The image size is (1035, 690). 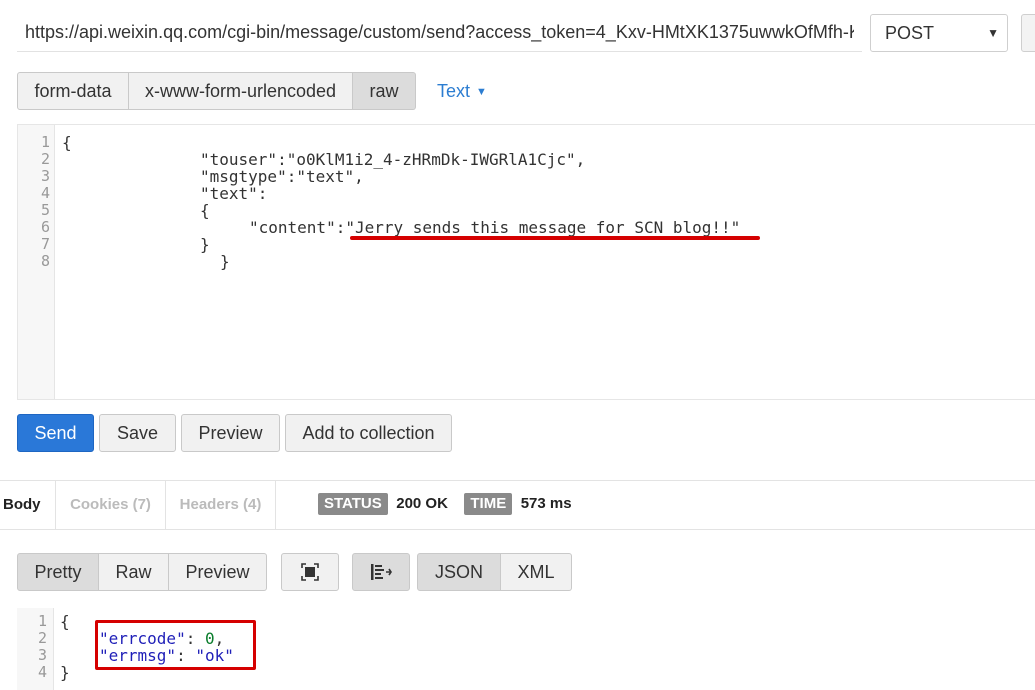 I want to click on line-number: 6, so click(x=45, y=227).